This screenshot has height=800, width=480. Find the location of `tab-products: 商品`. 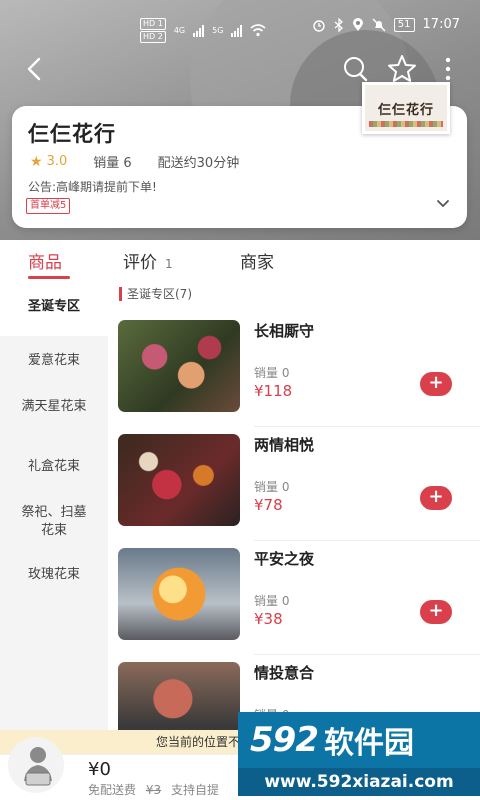

tab-products: 商品 is located at coordinates (45, 260).